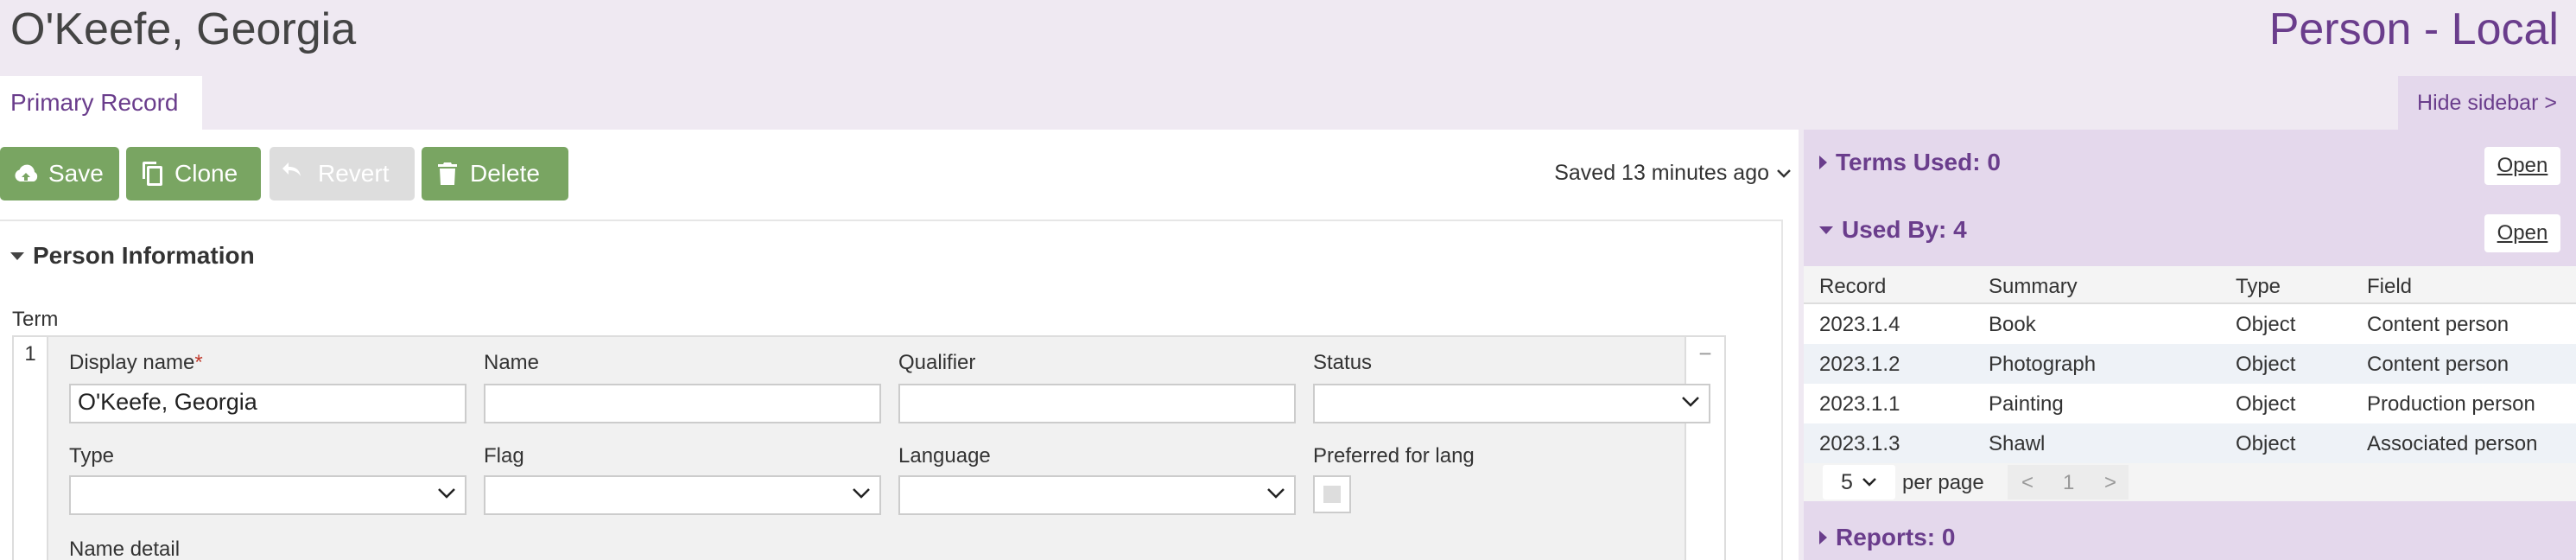 This screenshot has width=2576, height=560. I want to click on current-page: 1, so click(2069, 483).